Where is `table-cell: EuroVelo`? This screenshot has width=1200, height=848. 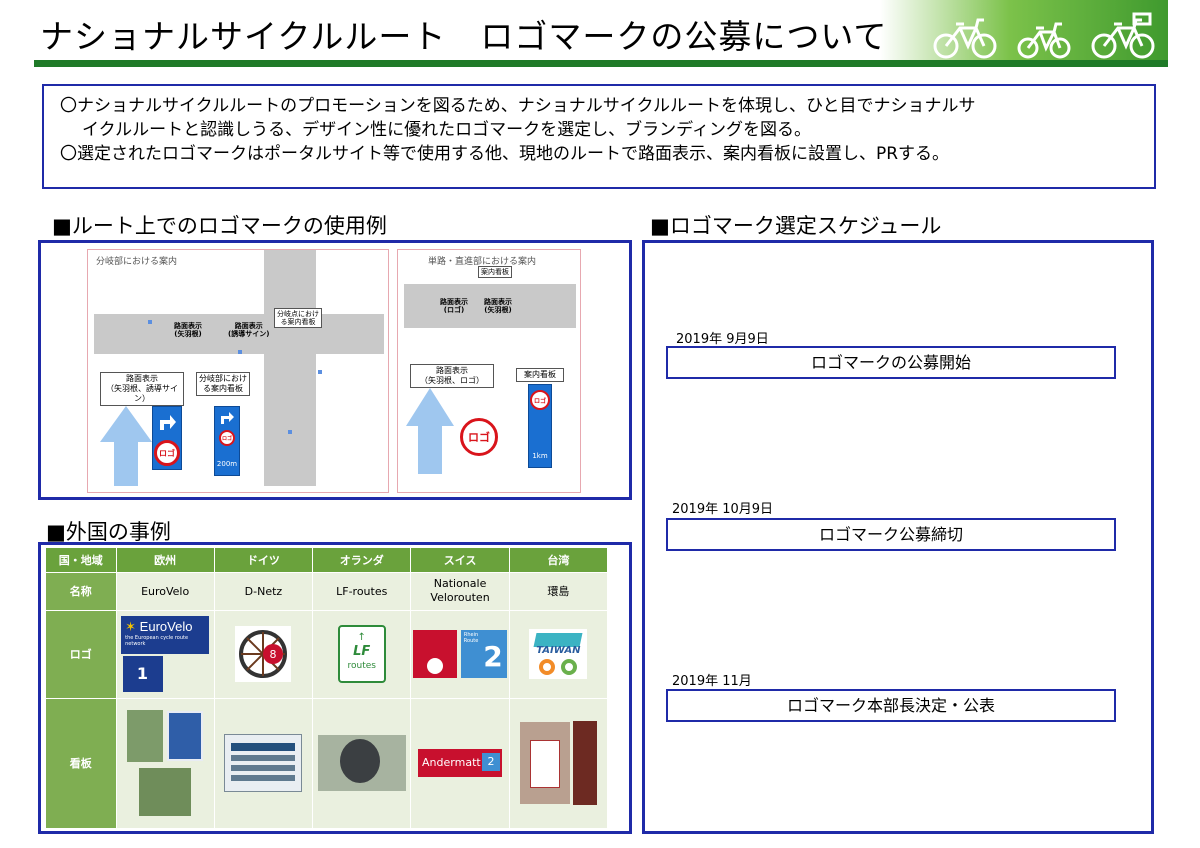 table-cell: EuroVelo is located at coordinates (165, 591).